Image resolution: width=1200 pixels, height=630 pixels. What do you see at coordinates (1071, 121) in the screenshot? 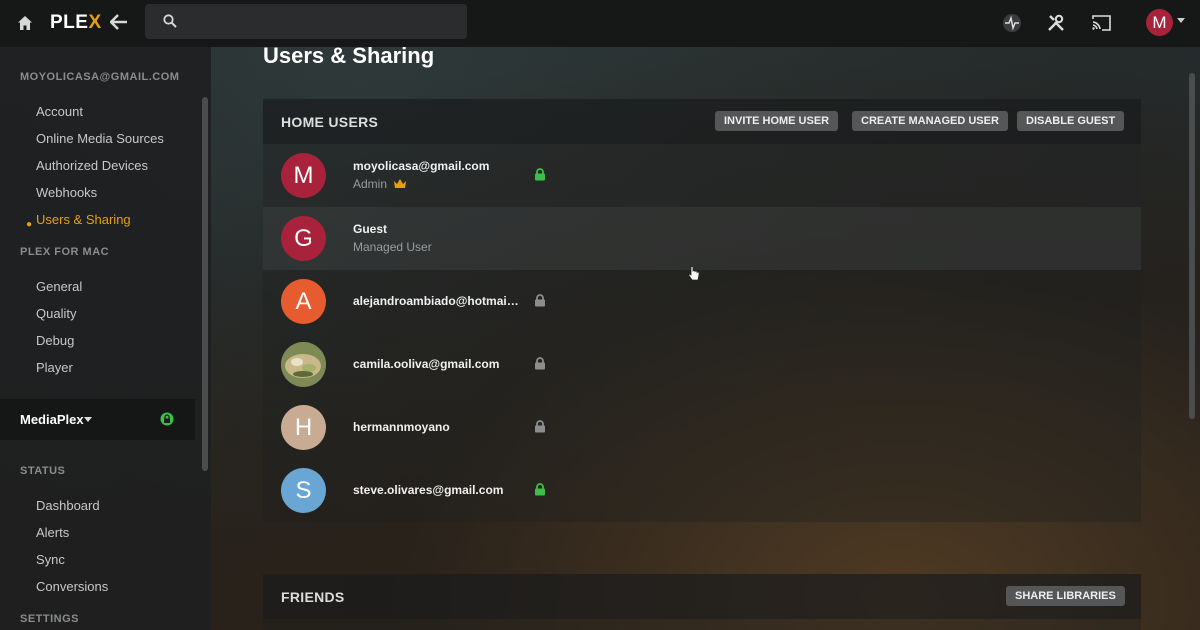
I see `disable-guest-button: DISABLE GUEST` at bounding box center [1071, 121].